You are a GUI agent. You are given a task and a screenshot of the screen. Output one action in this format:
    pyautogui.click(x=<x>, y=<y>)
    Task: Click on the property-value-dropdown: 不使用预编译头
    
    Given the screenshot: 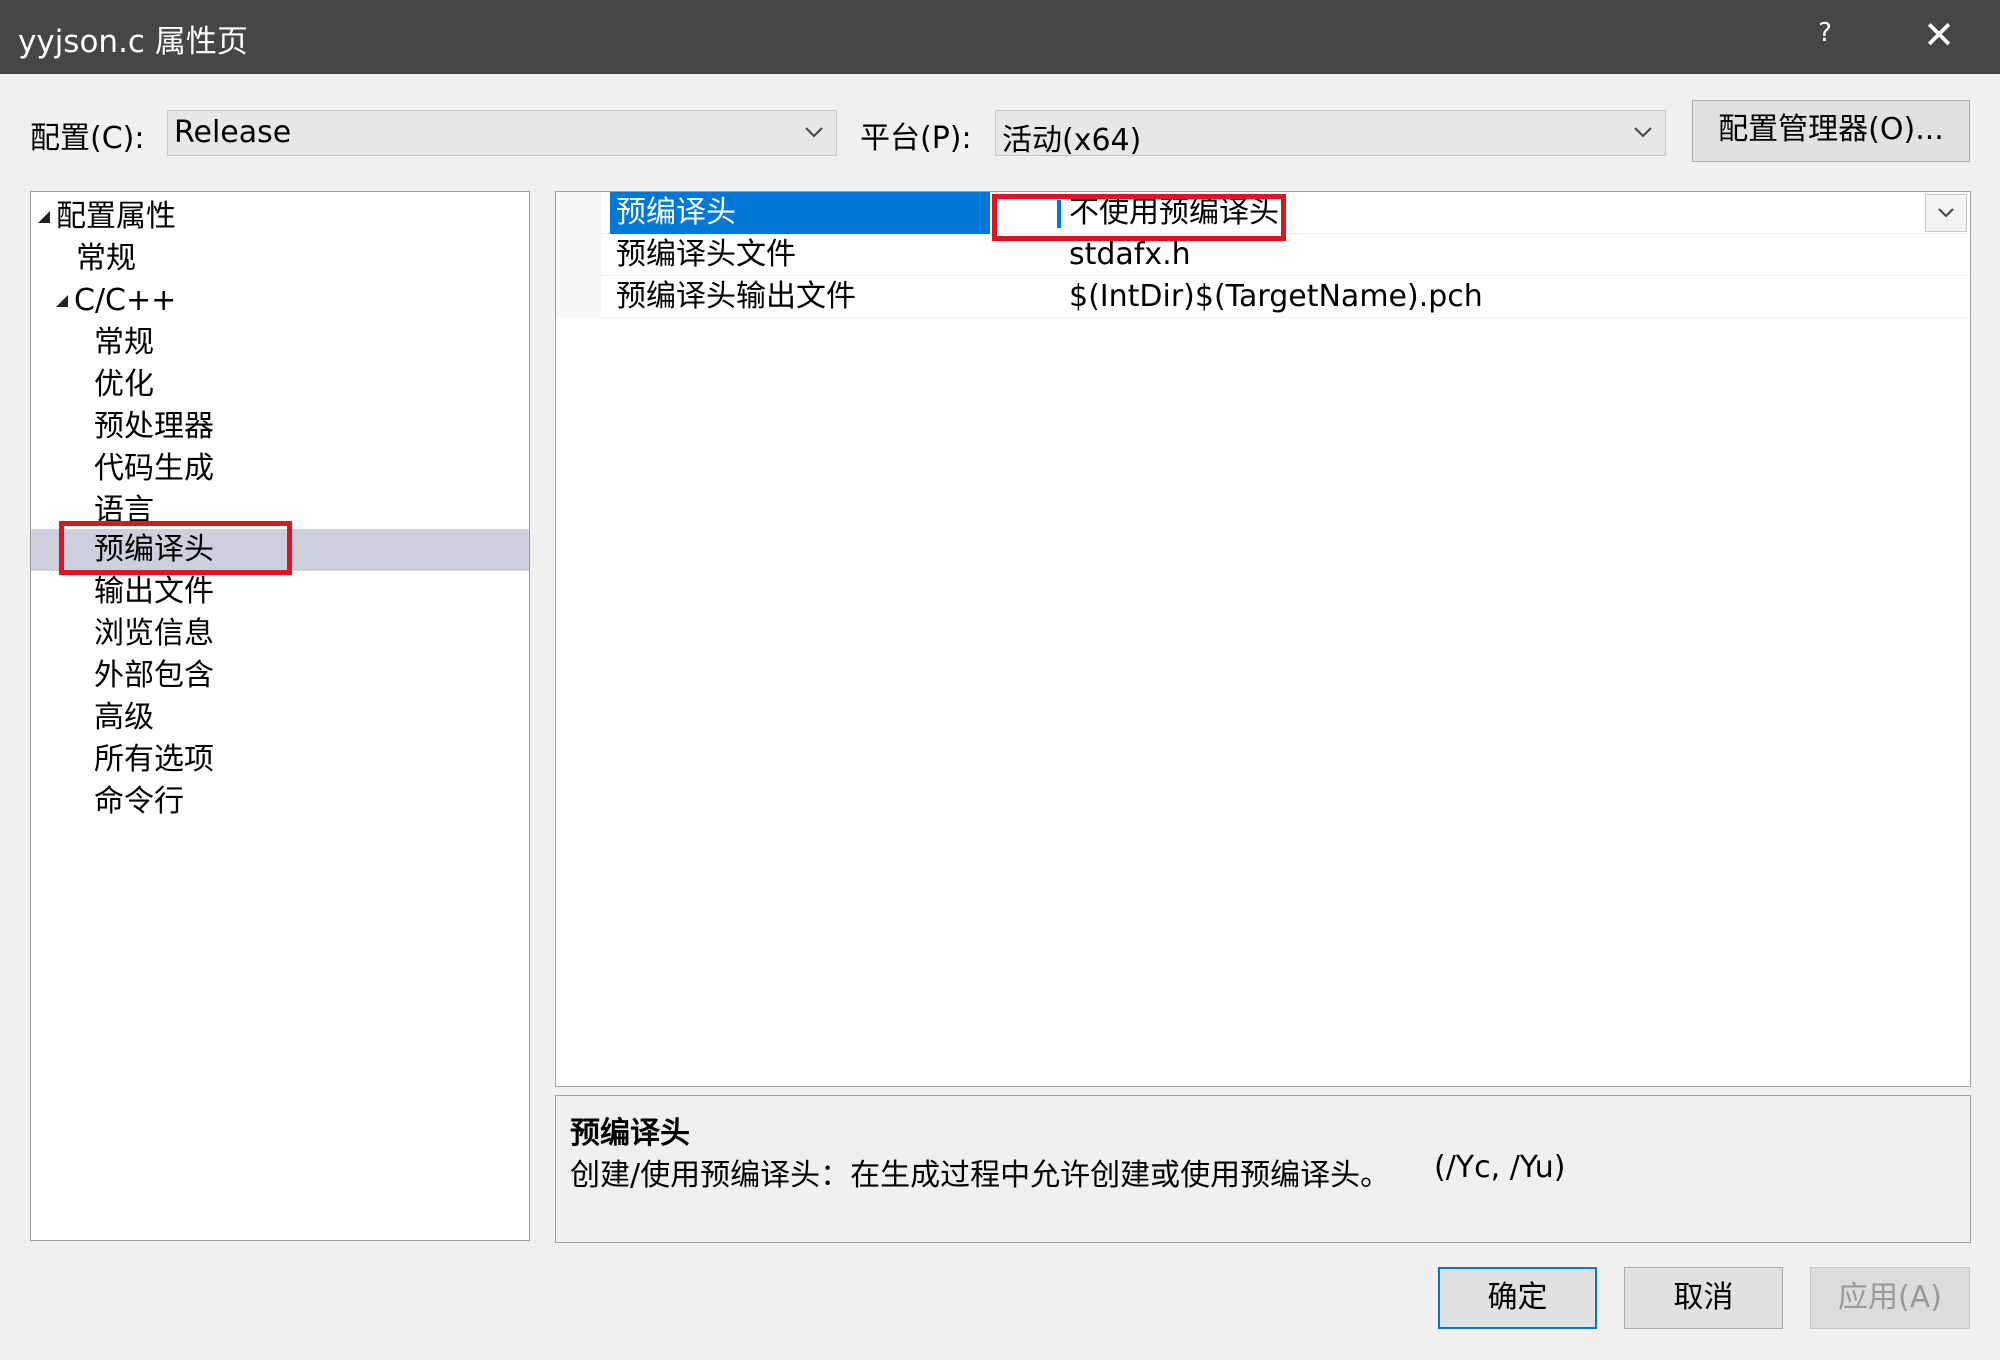 What is the action you would take?
    pyautogui.click(x=1168, y=213)
    